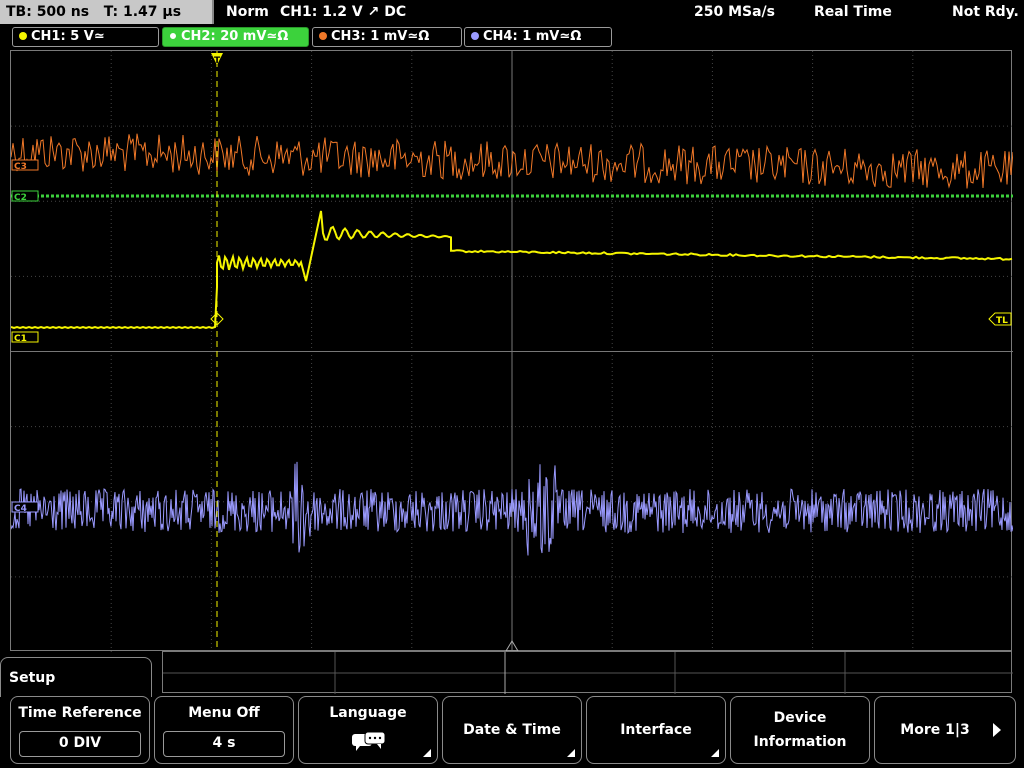 This screenshot has height=768, width=1024. Describe the element at coordinates (20, 509) in the screenshot. I see `ch4-offset-marker: C4` at that location.